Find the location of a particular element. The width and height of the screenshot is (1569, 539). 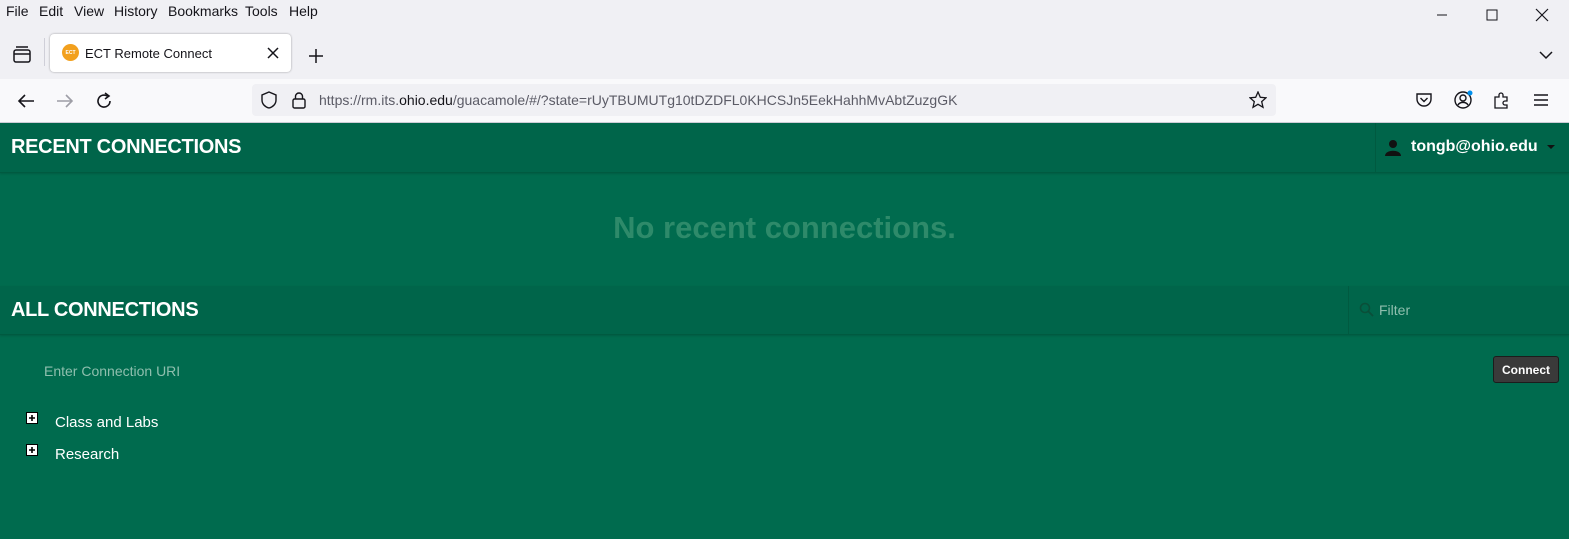

bookmark-star-button is located at coordinates (1258, 100).